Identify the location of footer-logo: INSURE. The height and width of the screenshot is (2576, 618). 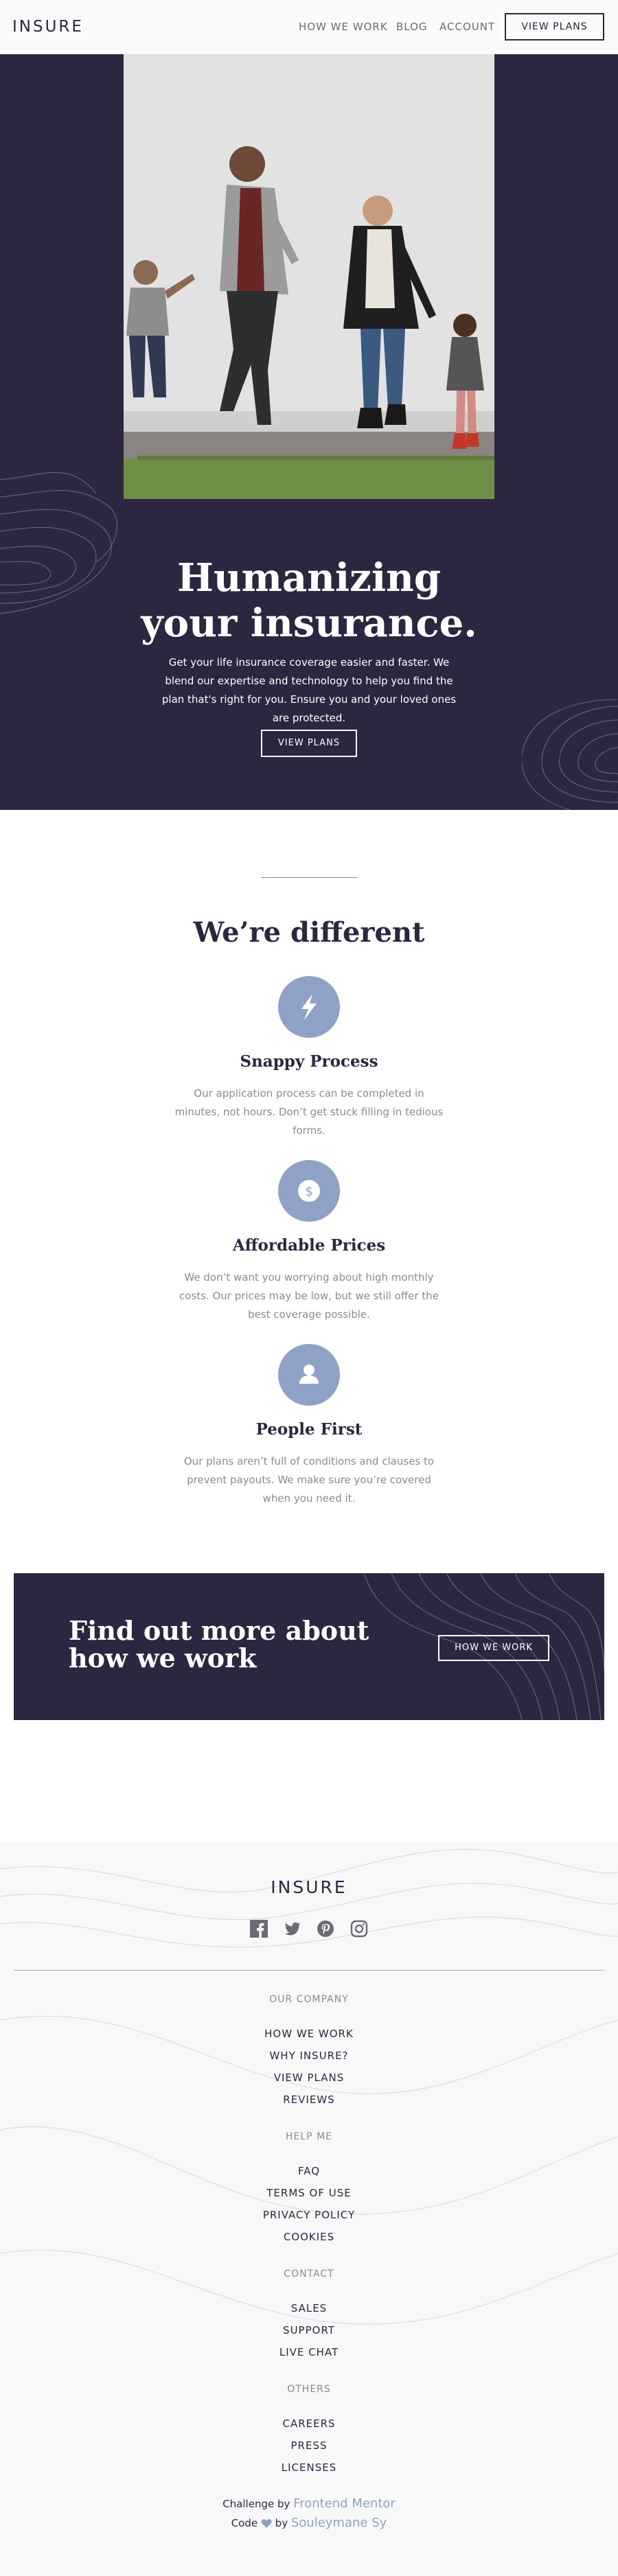
(309, 1887).